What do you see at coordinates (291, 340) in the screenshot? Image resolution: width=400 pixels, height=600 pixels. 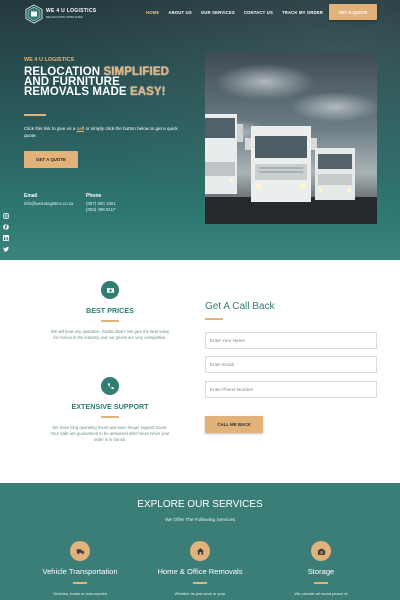 I see `name-field` at bounding box center [291, 340].